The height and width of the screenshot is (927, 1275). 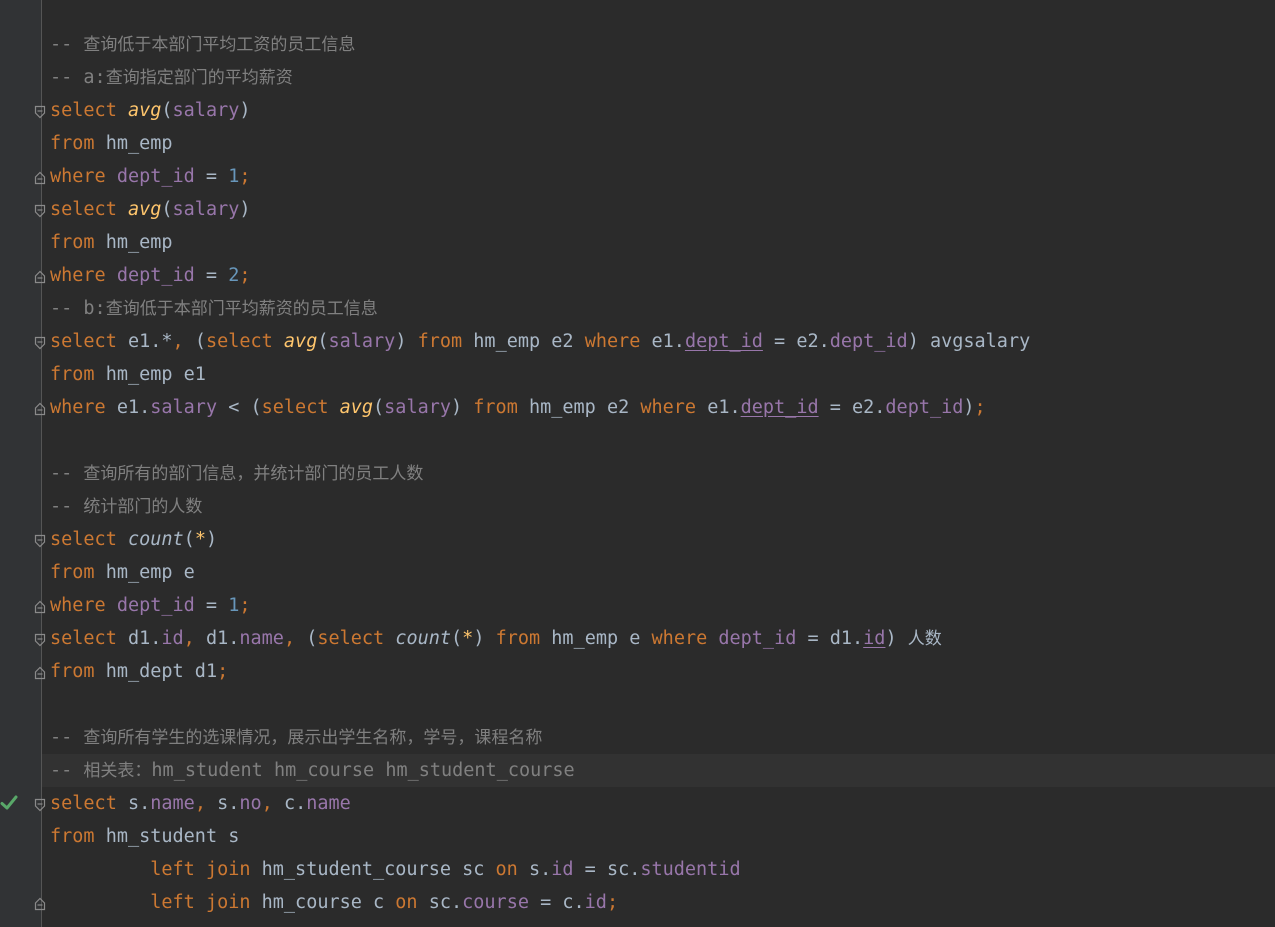 I want to click on code-token: e1., so click(x=724, y=407).